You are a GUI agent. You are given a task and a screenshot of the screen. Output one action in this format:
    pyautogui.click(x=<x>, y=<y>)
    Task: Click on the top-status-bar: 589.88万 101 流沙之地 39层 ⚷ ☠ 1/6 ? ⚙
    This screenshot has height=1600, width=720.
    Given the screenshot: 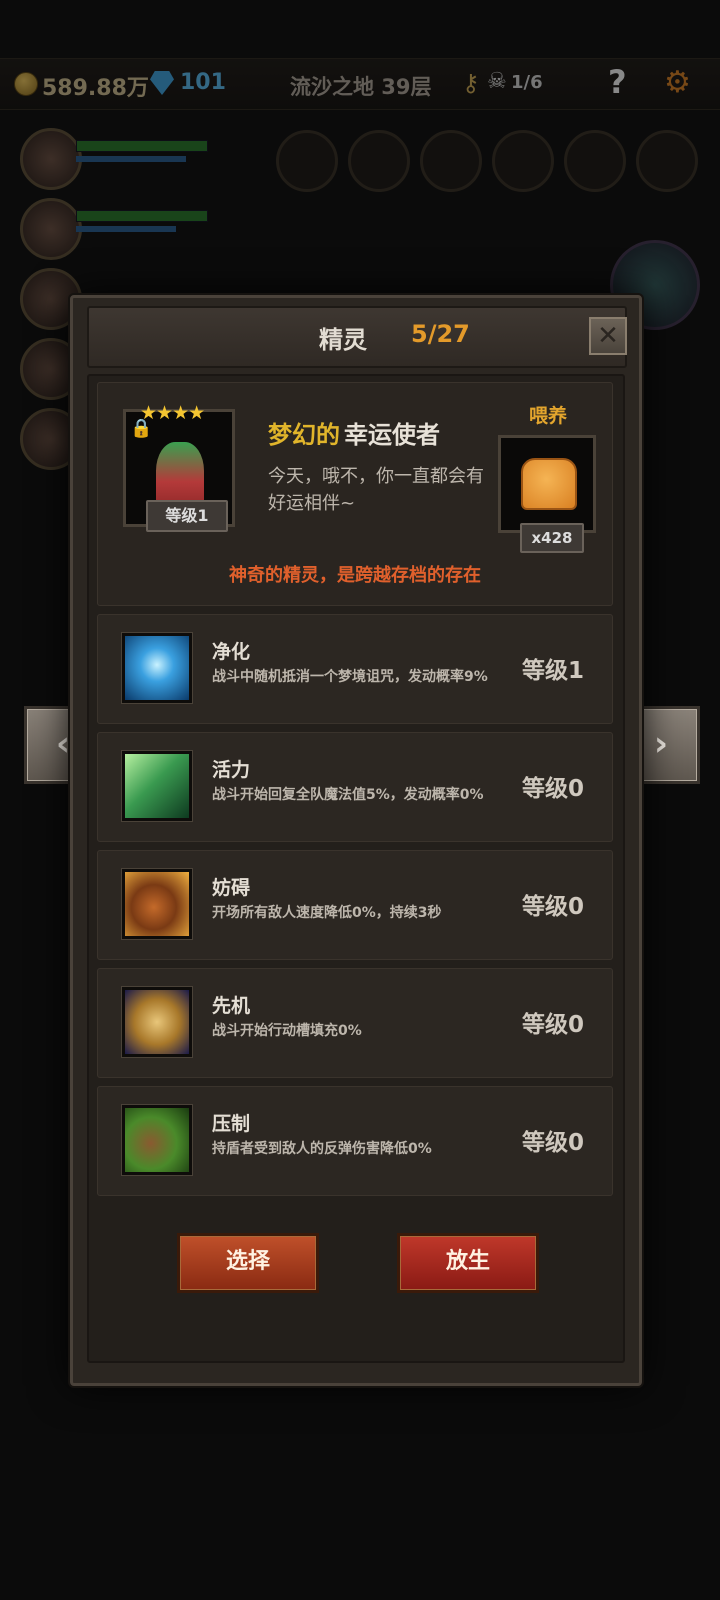 What is the action you would take?
    pyautogui.click(x=360, y=84)
    